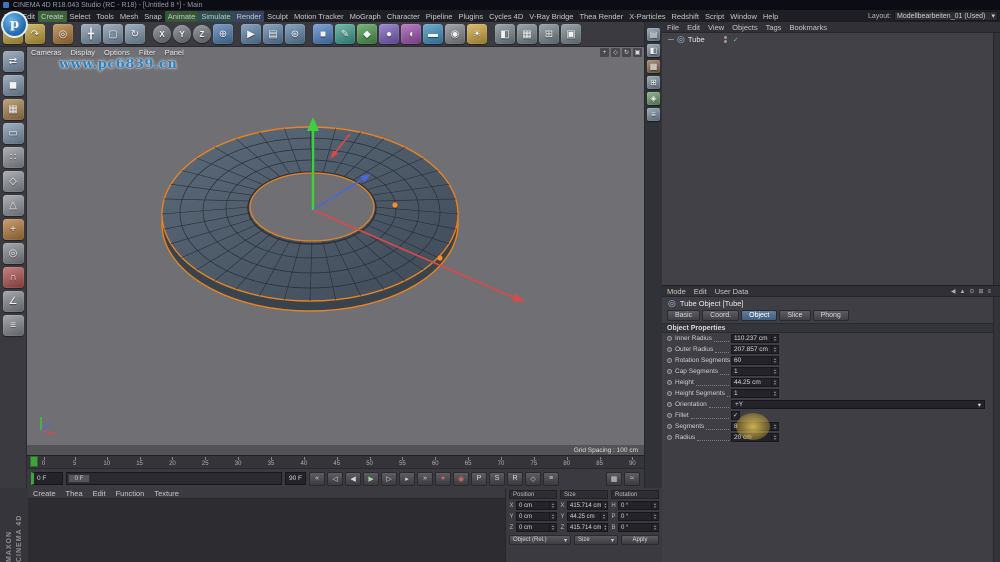 The height and width of the screenshot is (562, 1000). What do you see at coordinates (551, 16) in the screenshot?
I see `menu-item: V-Ray Bridge` at bounding box center [551, 16].